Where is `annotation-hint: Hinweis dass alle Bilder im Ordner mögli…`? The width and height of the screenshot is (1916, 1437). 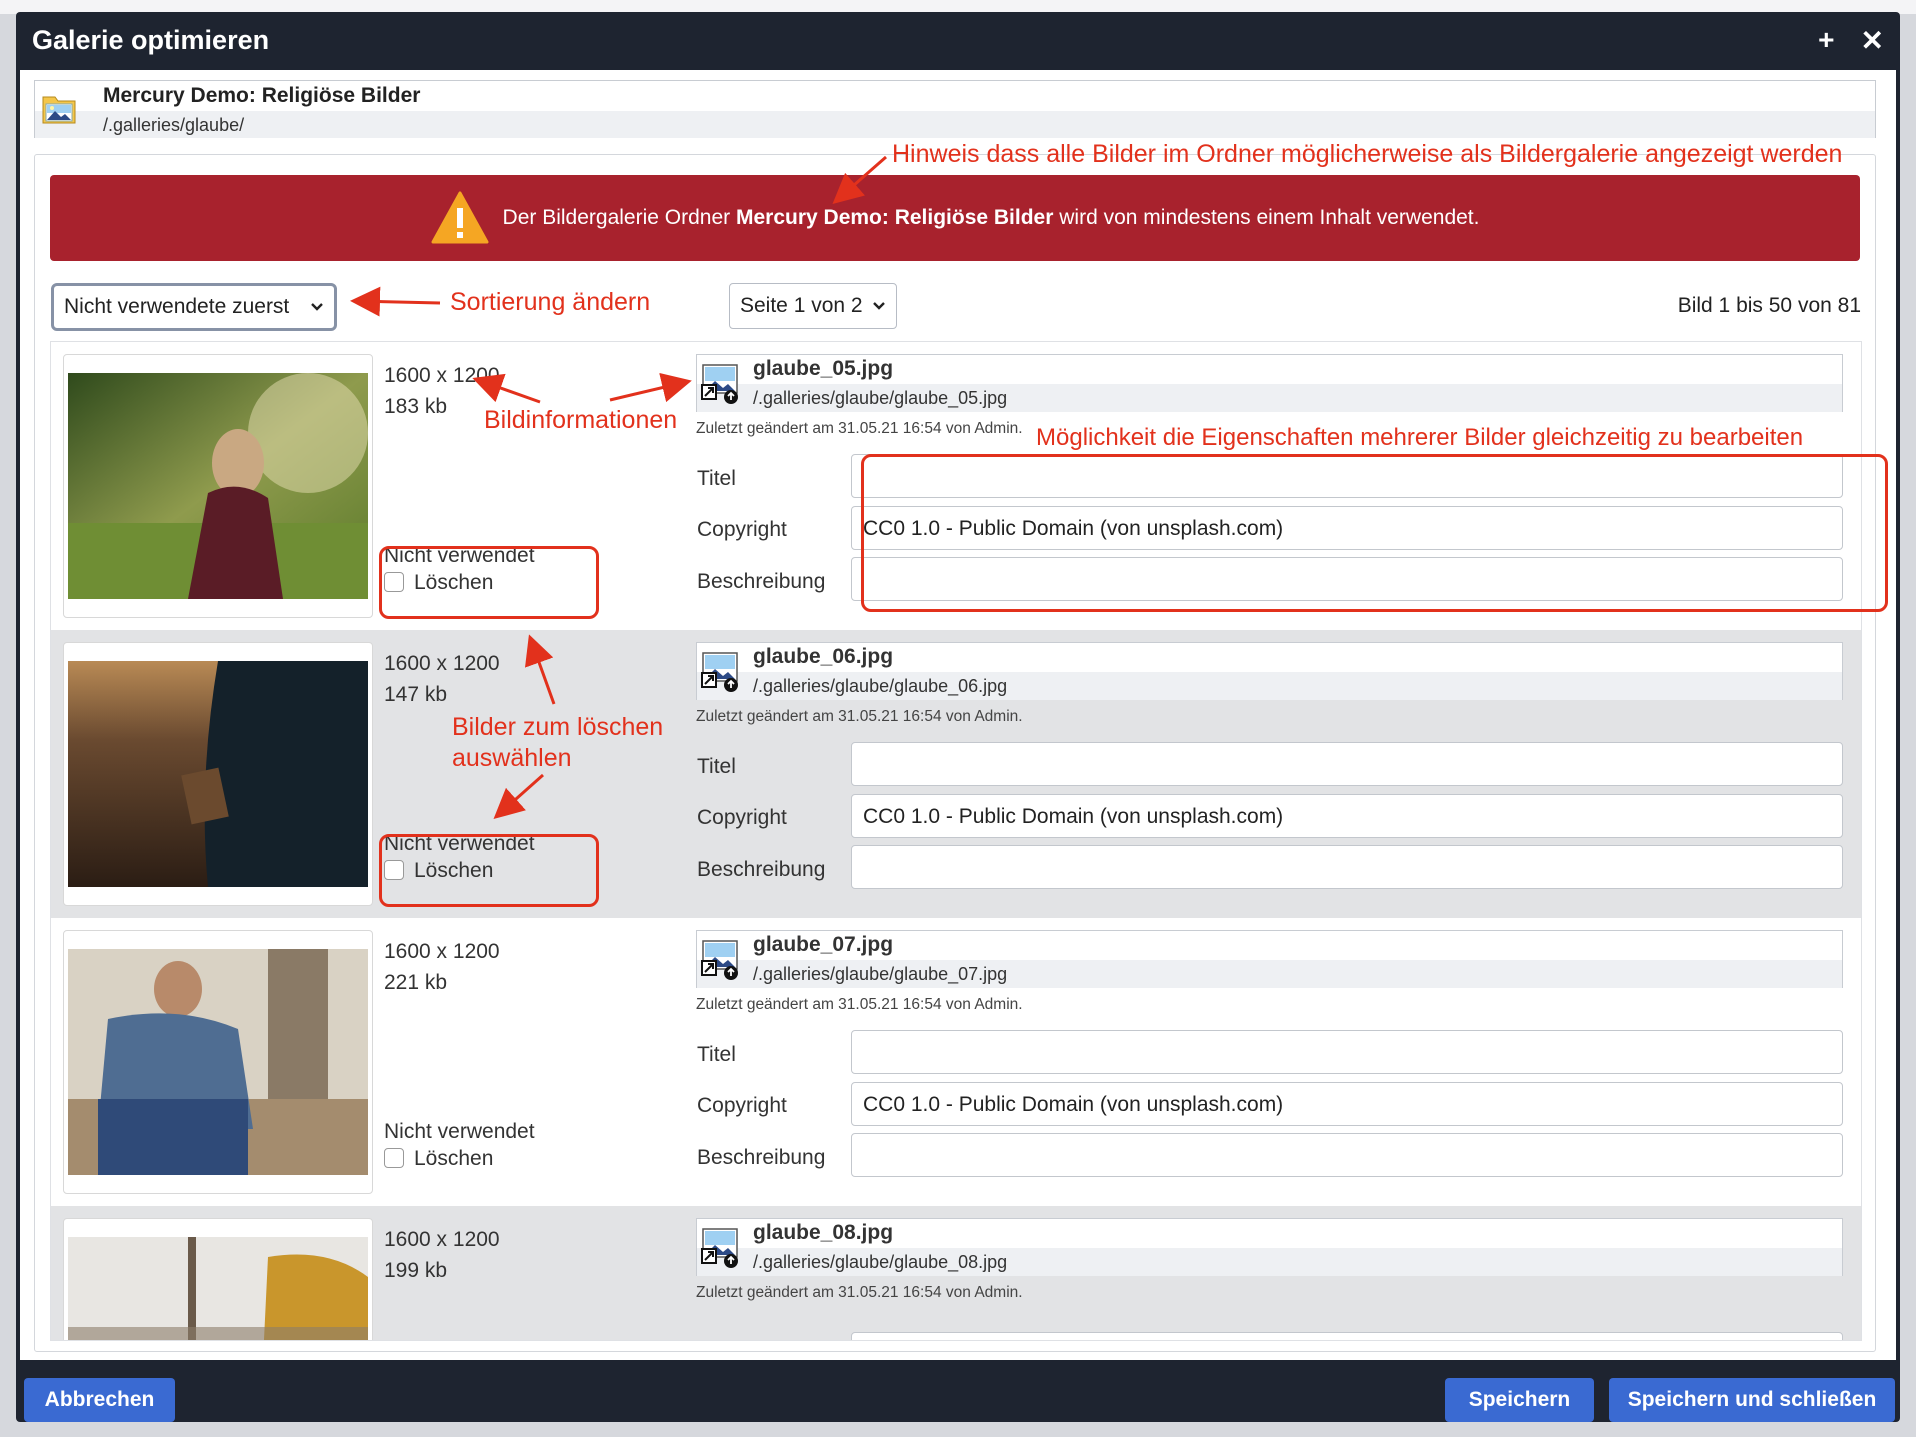
annotation-hint: Hinweis dass alle Bilder im Ordner mögli… is located at coordinates (1367, 154).